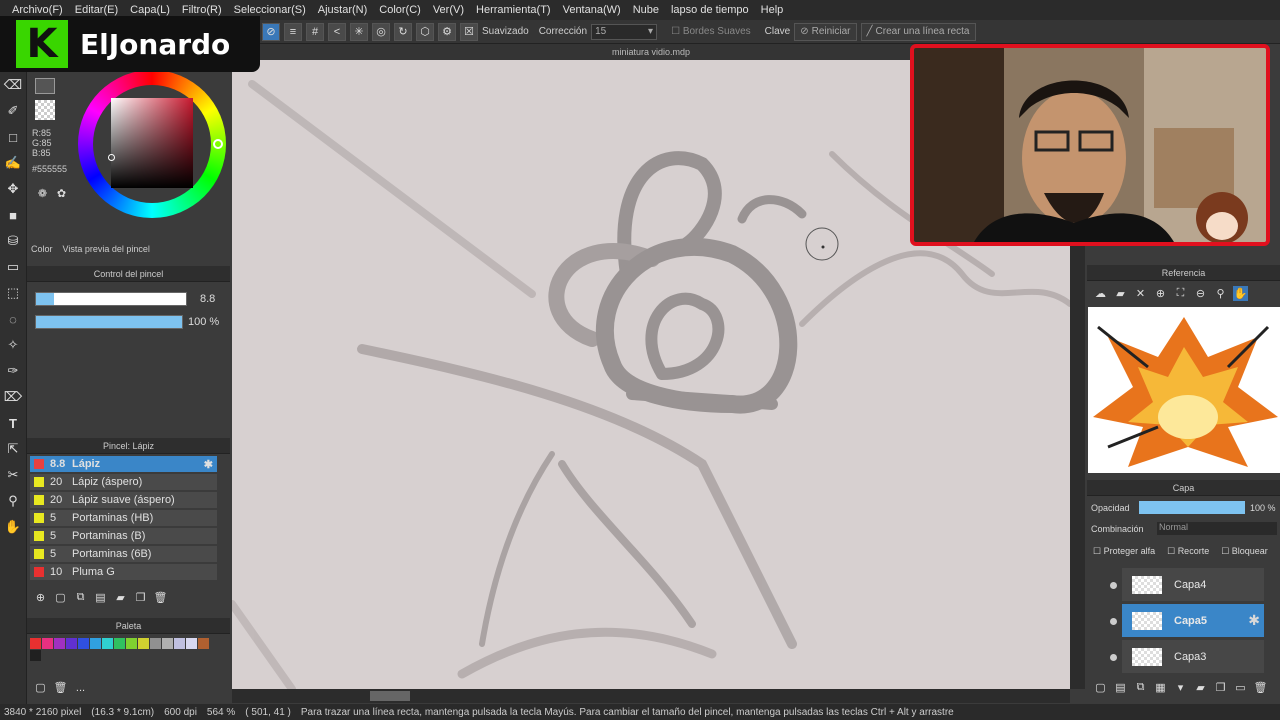 The width and height of the screenshot is (1280, 720). Describe the element at coordinates (825, 31) in the screenshot. I see `reset-button: ⊘ Reiniciar` at that location.